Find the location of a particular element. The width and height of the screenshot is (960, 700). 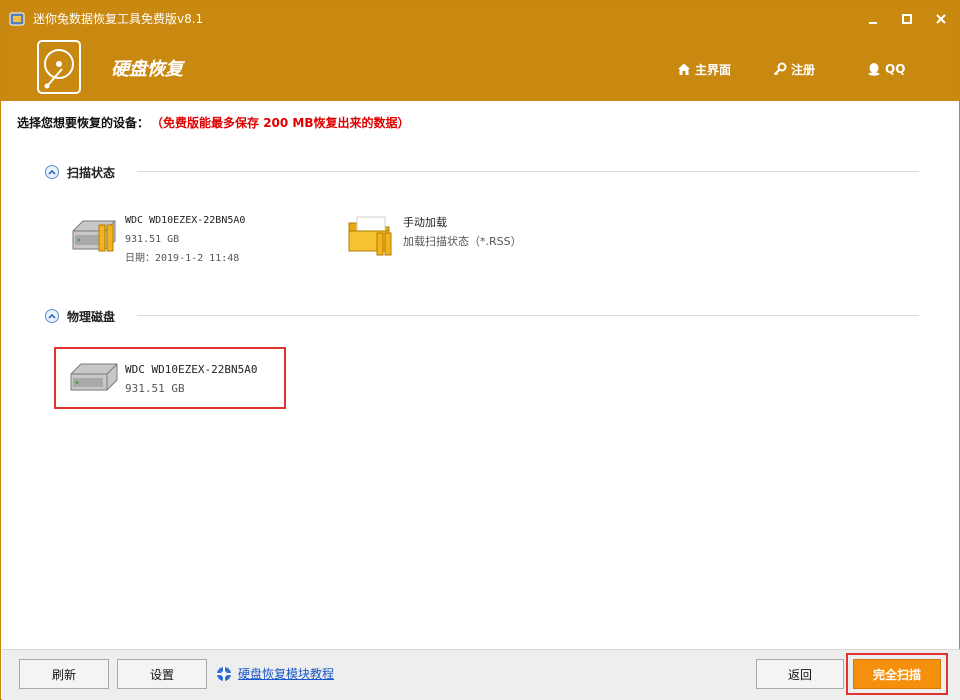

manual-load-item: 手动加载 加载扫描状态（*.RSS） is located at coordinates (434, 235).